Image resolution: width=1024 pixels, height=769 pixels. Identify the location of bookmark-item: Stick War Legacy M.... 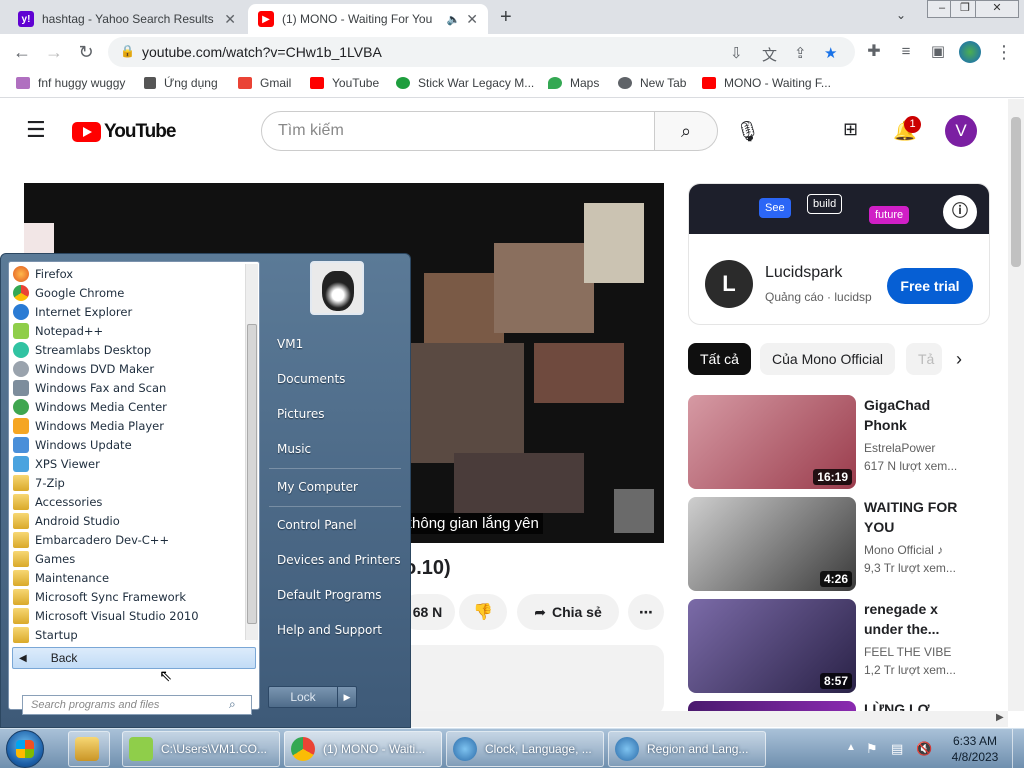
(465, 83).